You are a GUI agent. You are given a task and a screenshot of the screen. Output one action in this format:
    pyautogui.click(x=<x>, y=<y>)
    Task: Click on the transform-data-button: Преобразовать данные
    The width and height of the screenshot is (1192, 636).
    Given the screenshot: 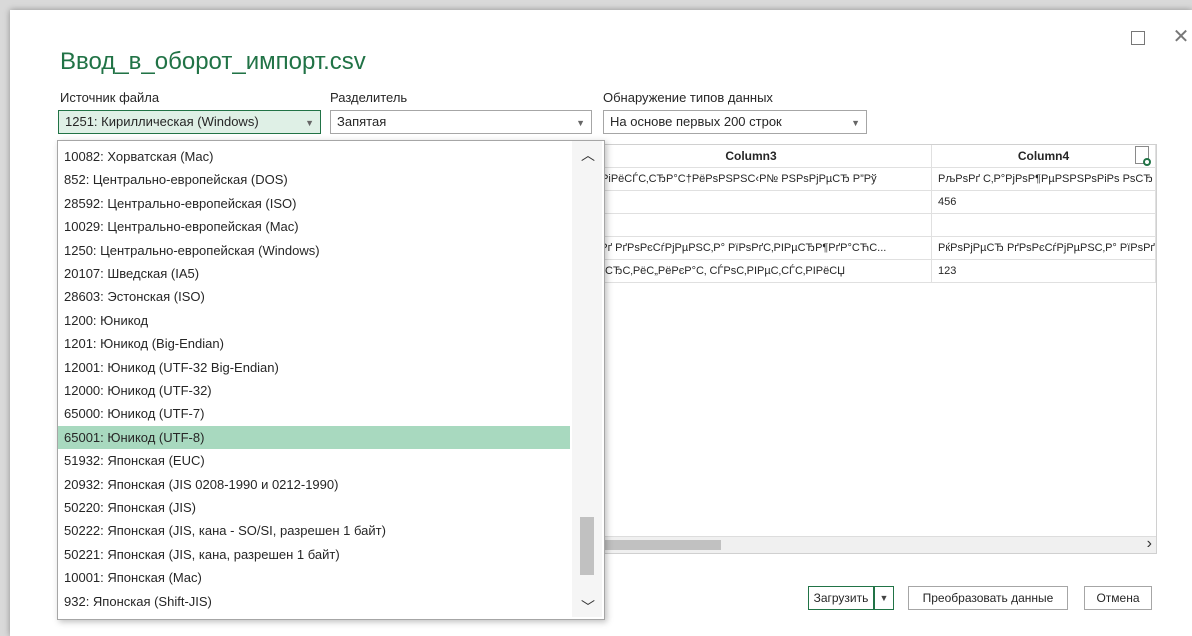 What is the action you would take?
    pyautogui.click(x=988, y=598)
    